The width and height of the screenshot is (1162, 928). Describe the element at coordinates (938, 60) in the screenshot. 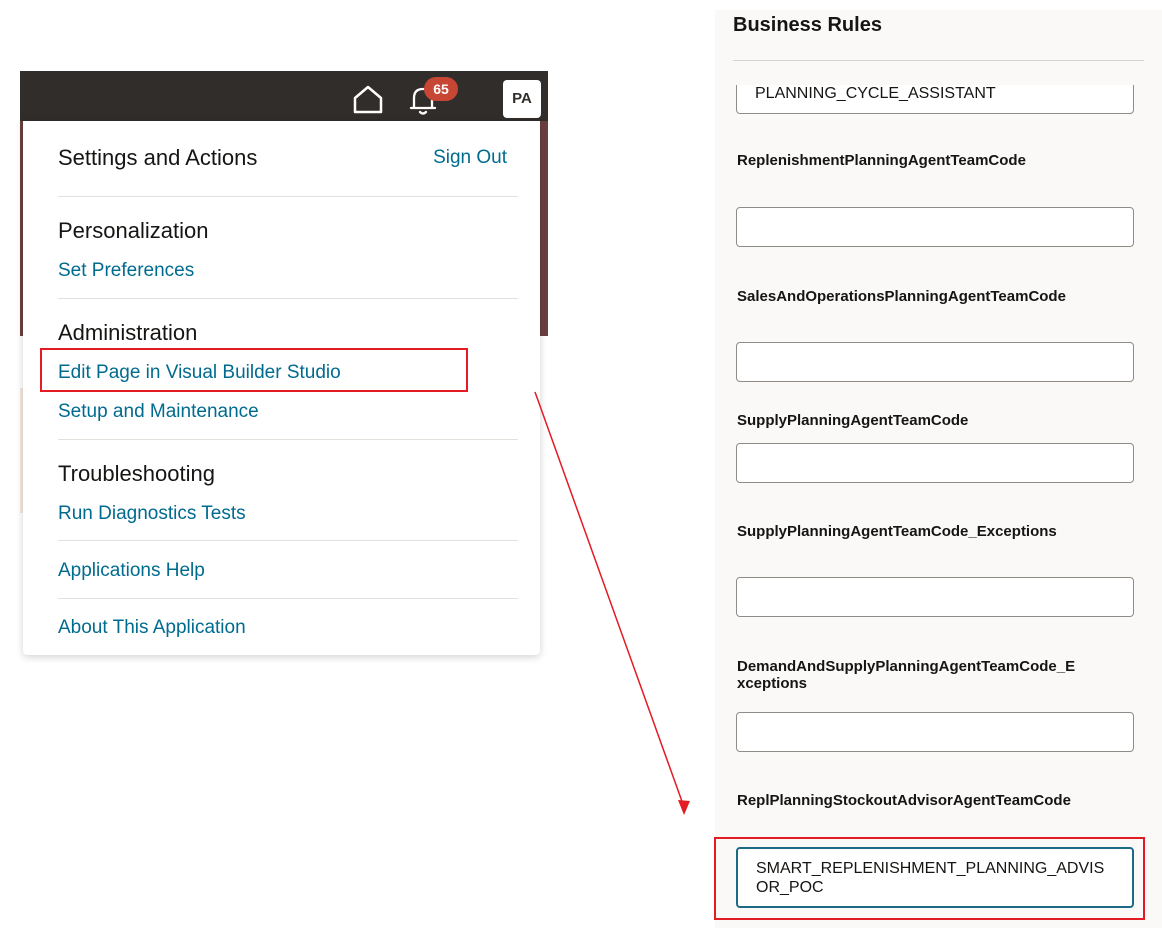

I see `form-divider` at that location.